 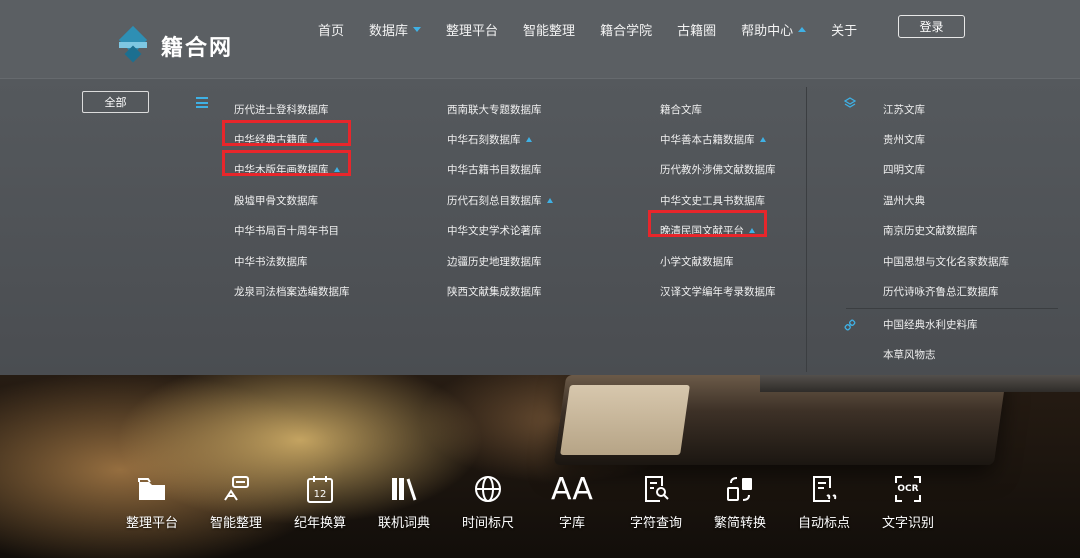 I want to click on db-link: 本草风物志, so click(x=930, y=354).